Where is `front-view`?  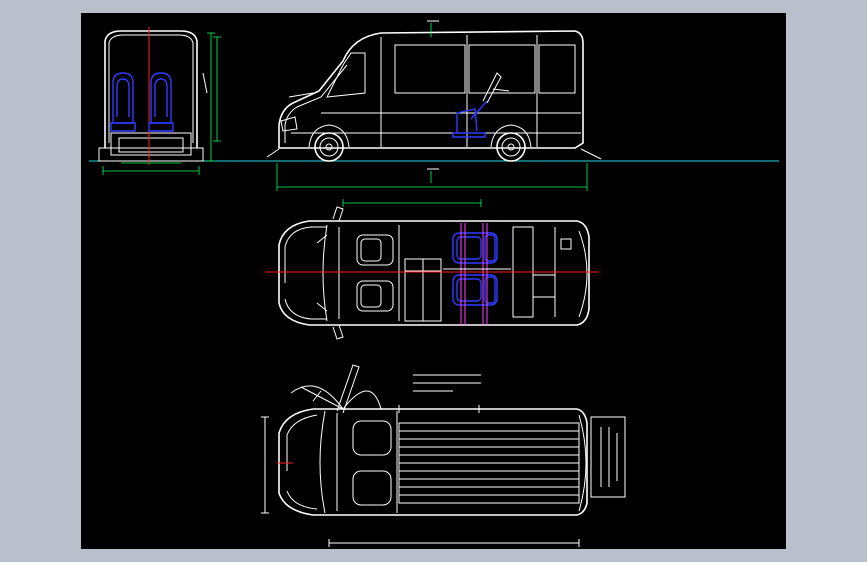
front-view is located at coordinates (159, 101).